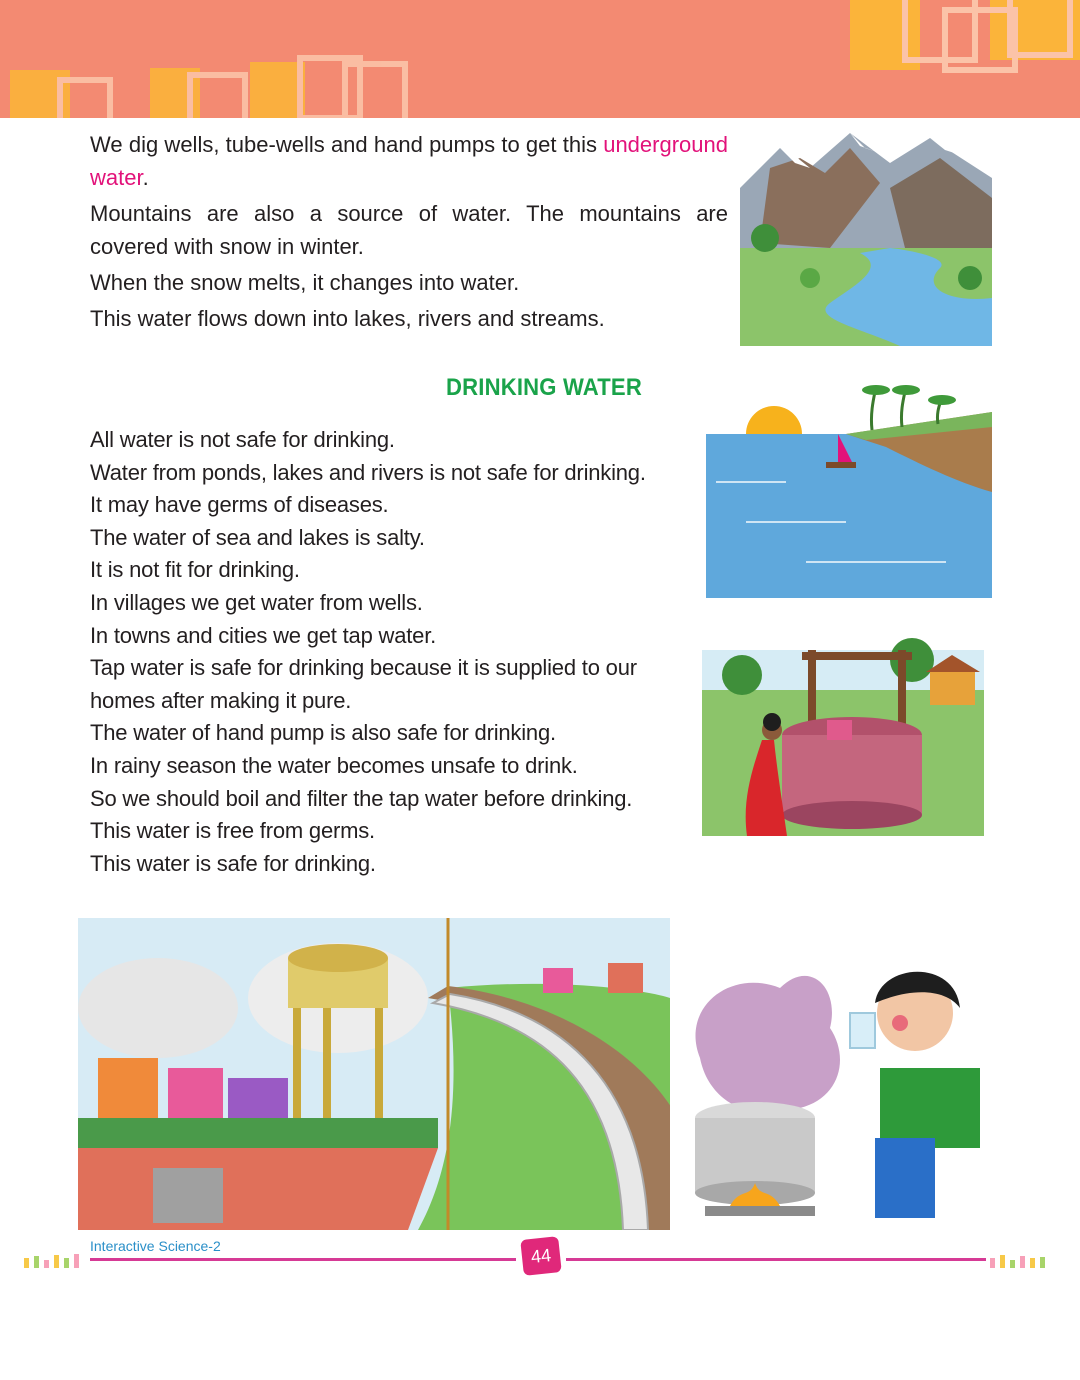  I want to click on book-title: Interactive Science-2, so click(155, 1246).